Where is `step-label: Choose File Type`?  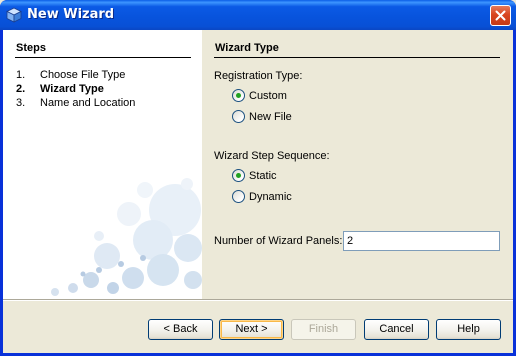 step-label: Choose File Type is located at coordinates (83, 75).